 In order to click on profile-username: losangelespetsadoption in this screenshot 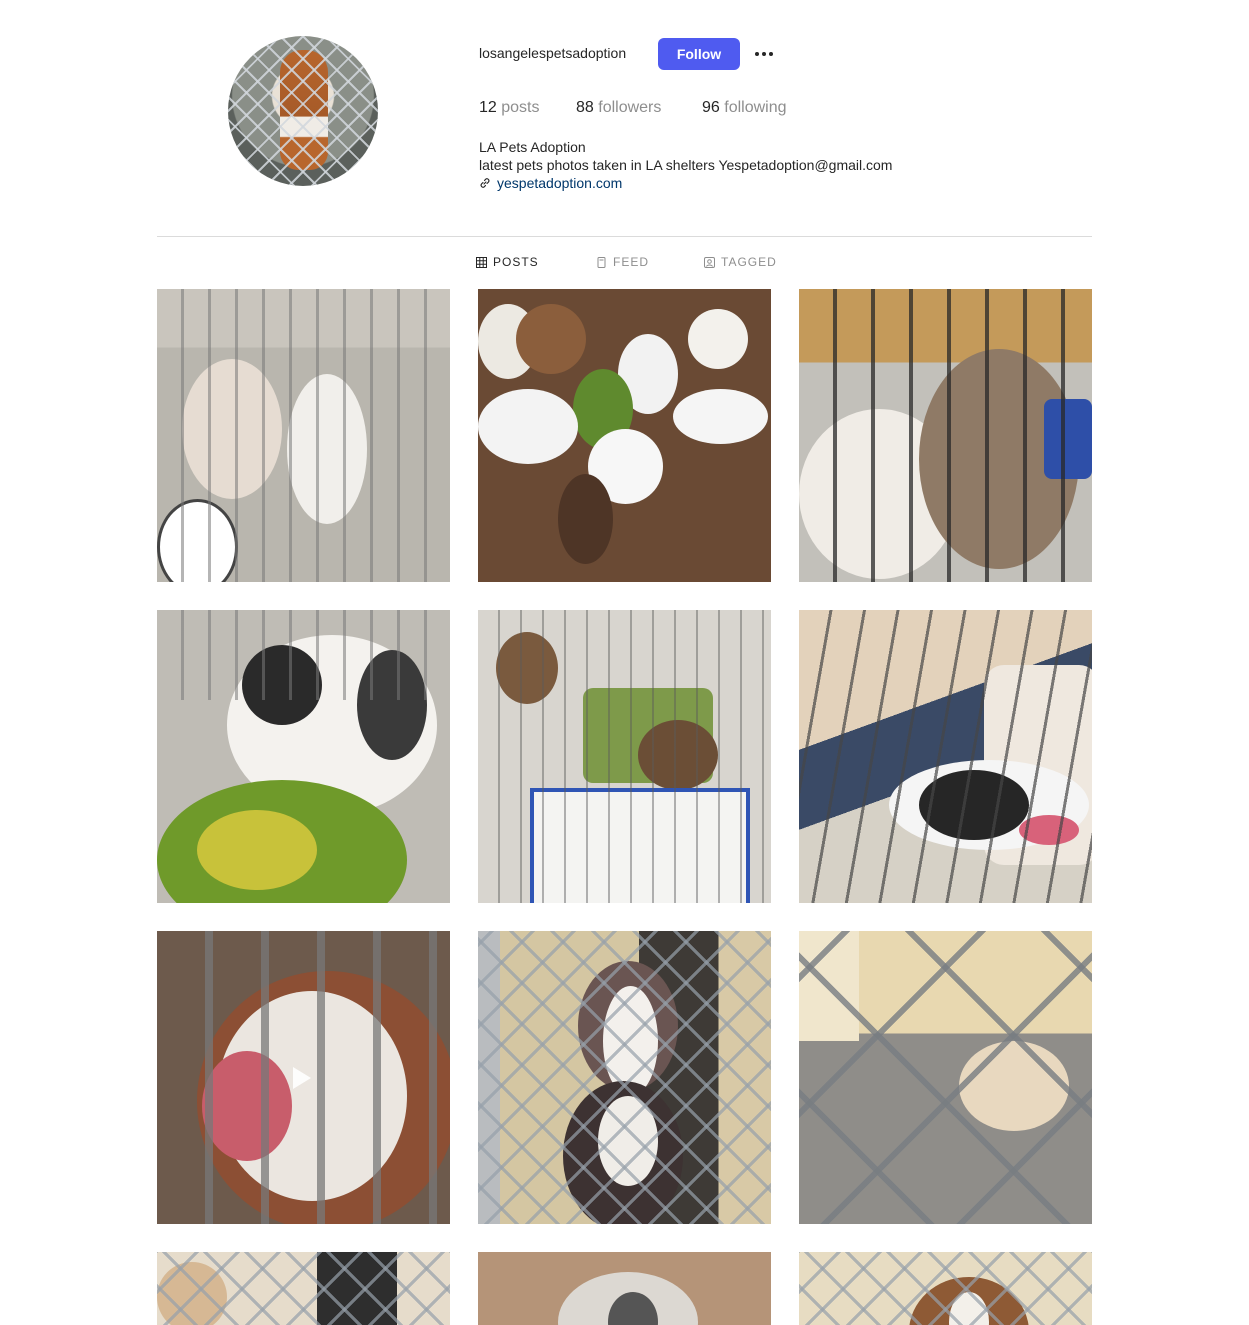, I will do `click(553, 53)`.